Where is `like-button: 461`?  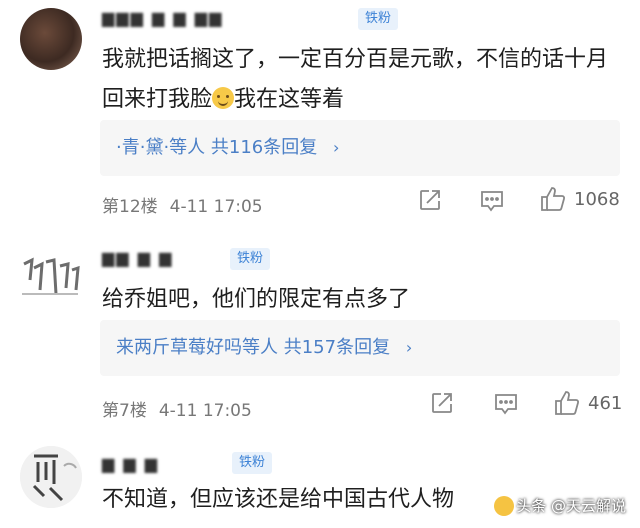
like-button: 461 is located at coordinates (588, 403).